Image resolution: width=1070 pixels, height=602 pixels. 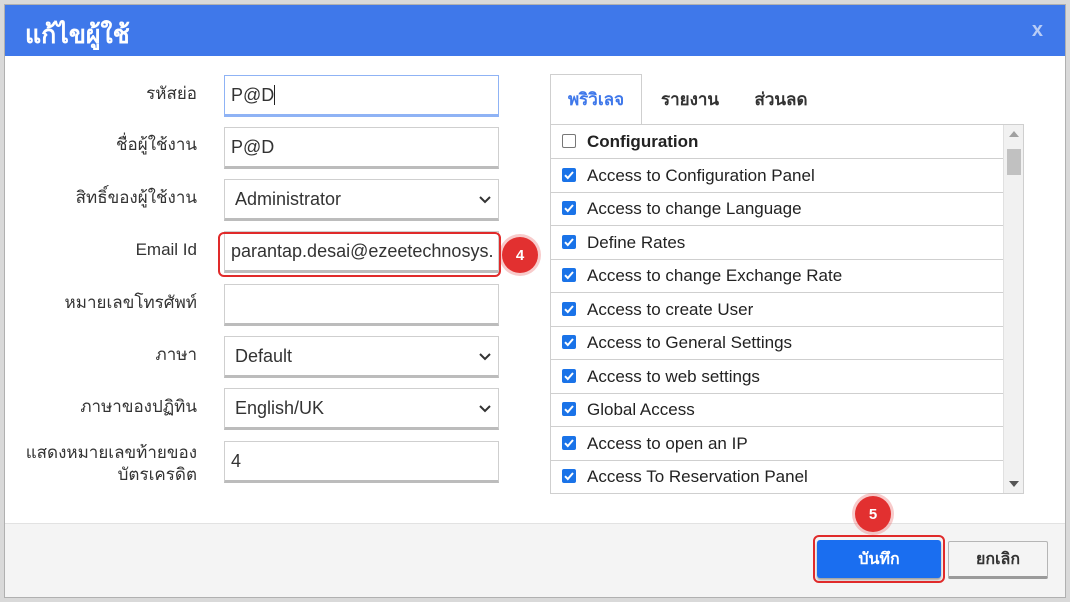 What do you see at coordinates (253, 94) in the screenshot?
I see `short-name-value: P@D` at bounding box center [253, 94].